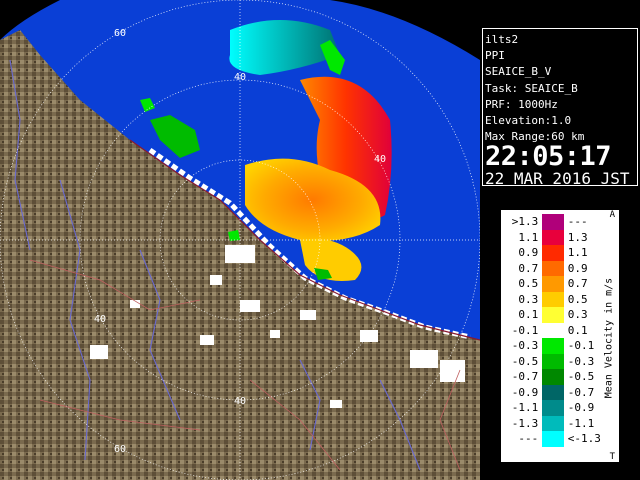 The width and height of the screenshot is (640, 480). What do you see at coordinates (528, 299) in the screenshot?
I see `legend-low-value: 0.3` at bounding box center [528, 299].